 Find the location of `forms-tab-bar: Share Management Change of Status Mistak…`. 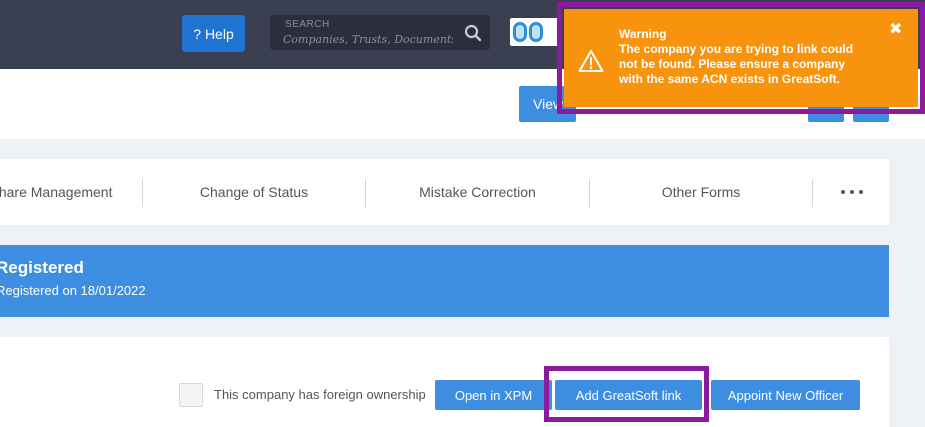

forms-tab-bar: Share Management Change of Status Mistak… is located at coordinates (444, 192).